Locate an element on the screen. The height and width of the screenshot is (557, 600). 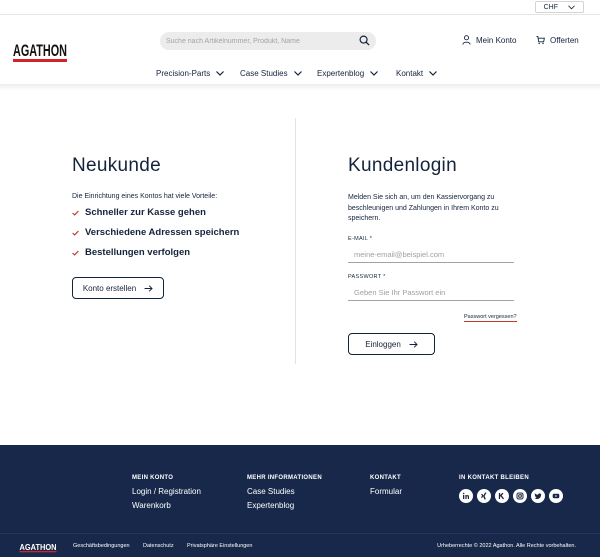
nav-item-label: Kontakt is located at coordinates (410, 73).